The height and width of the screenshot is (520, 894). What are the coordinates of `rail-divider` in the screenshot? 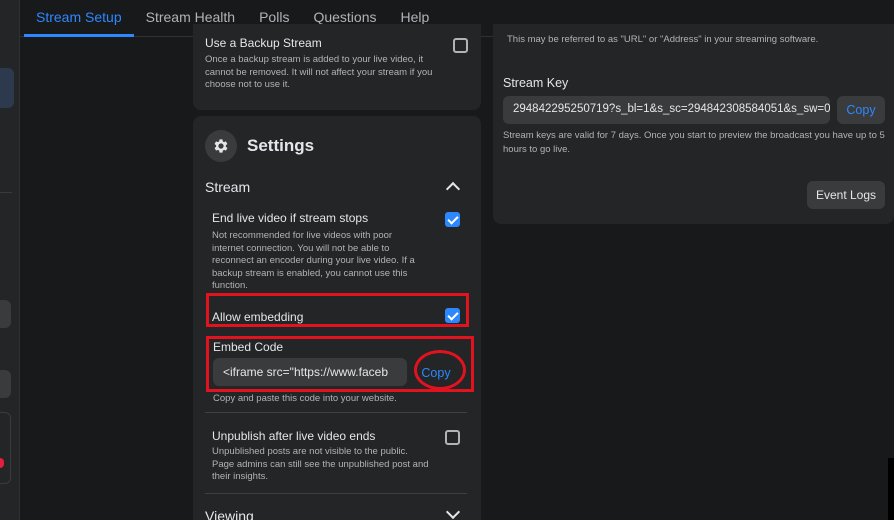 It's located at (6, 192).